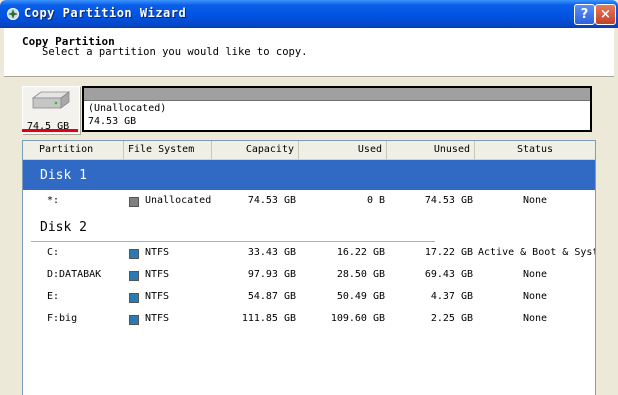 The height and width of the screenshot is (395, 618). I want to click on wizard-icon, so click(13, 14).